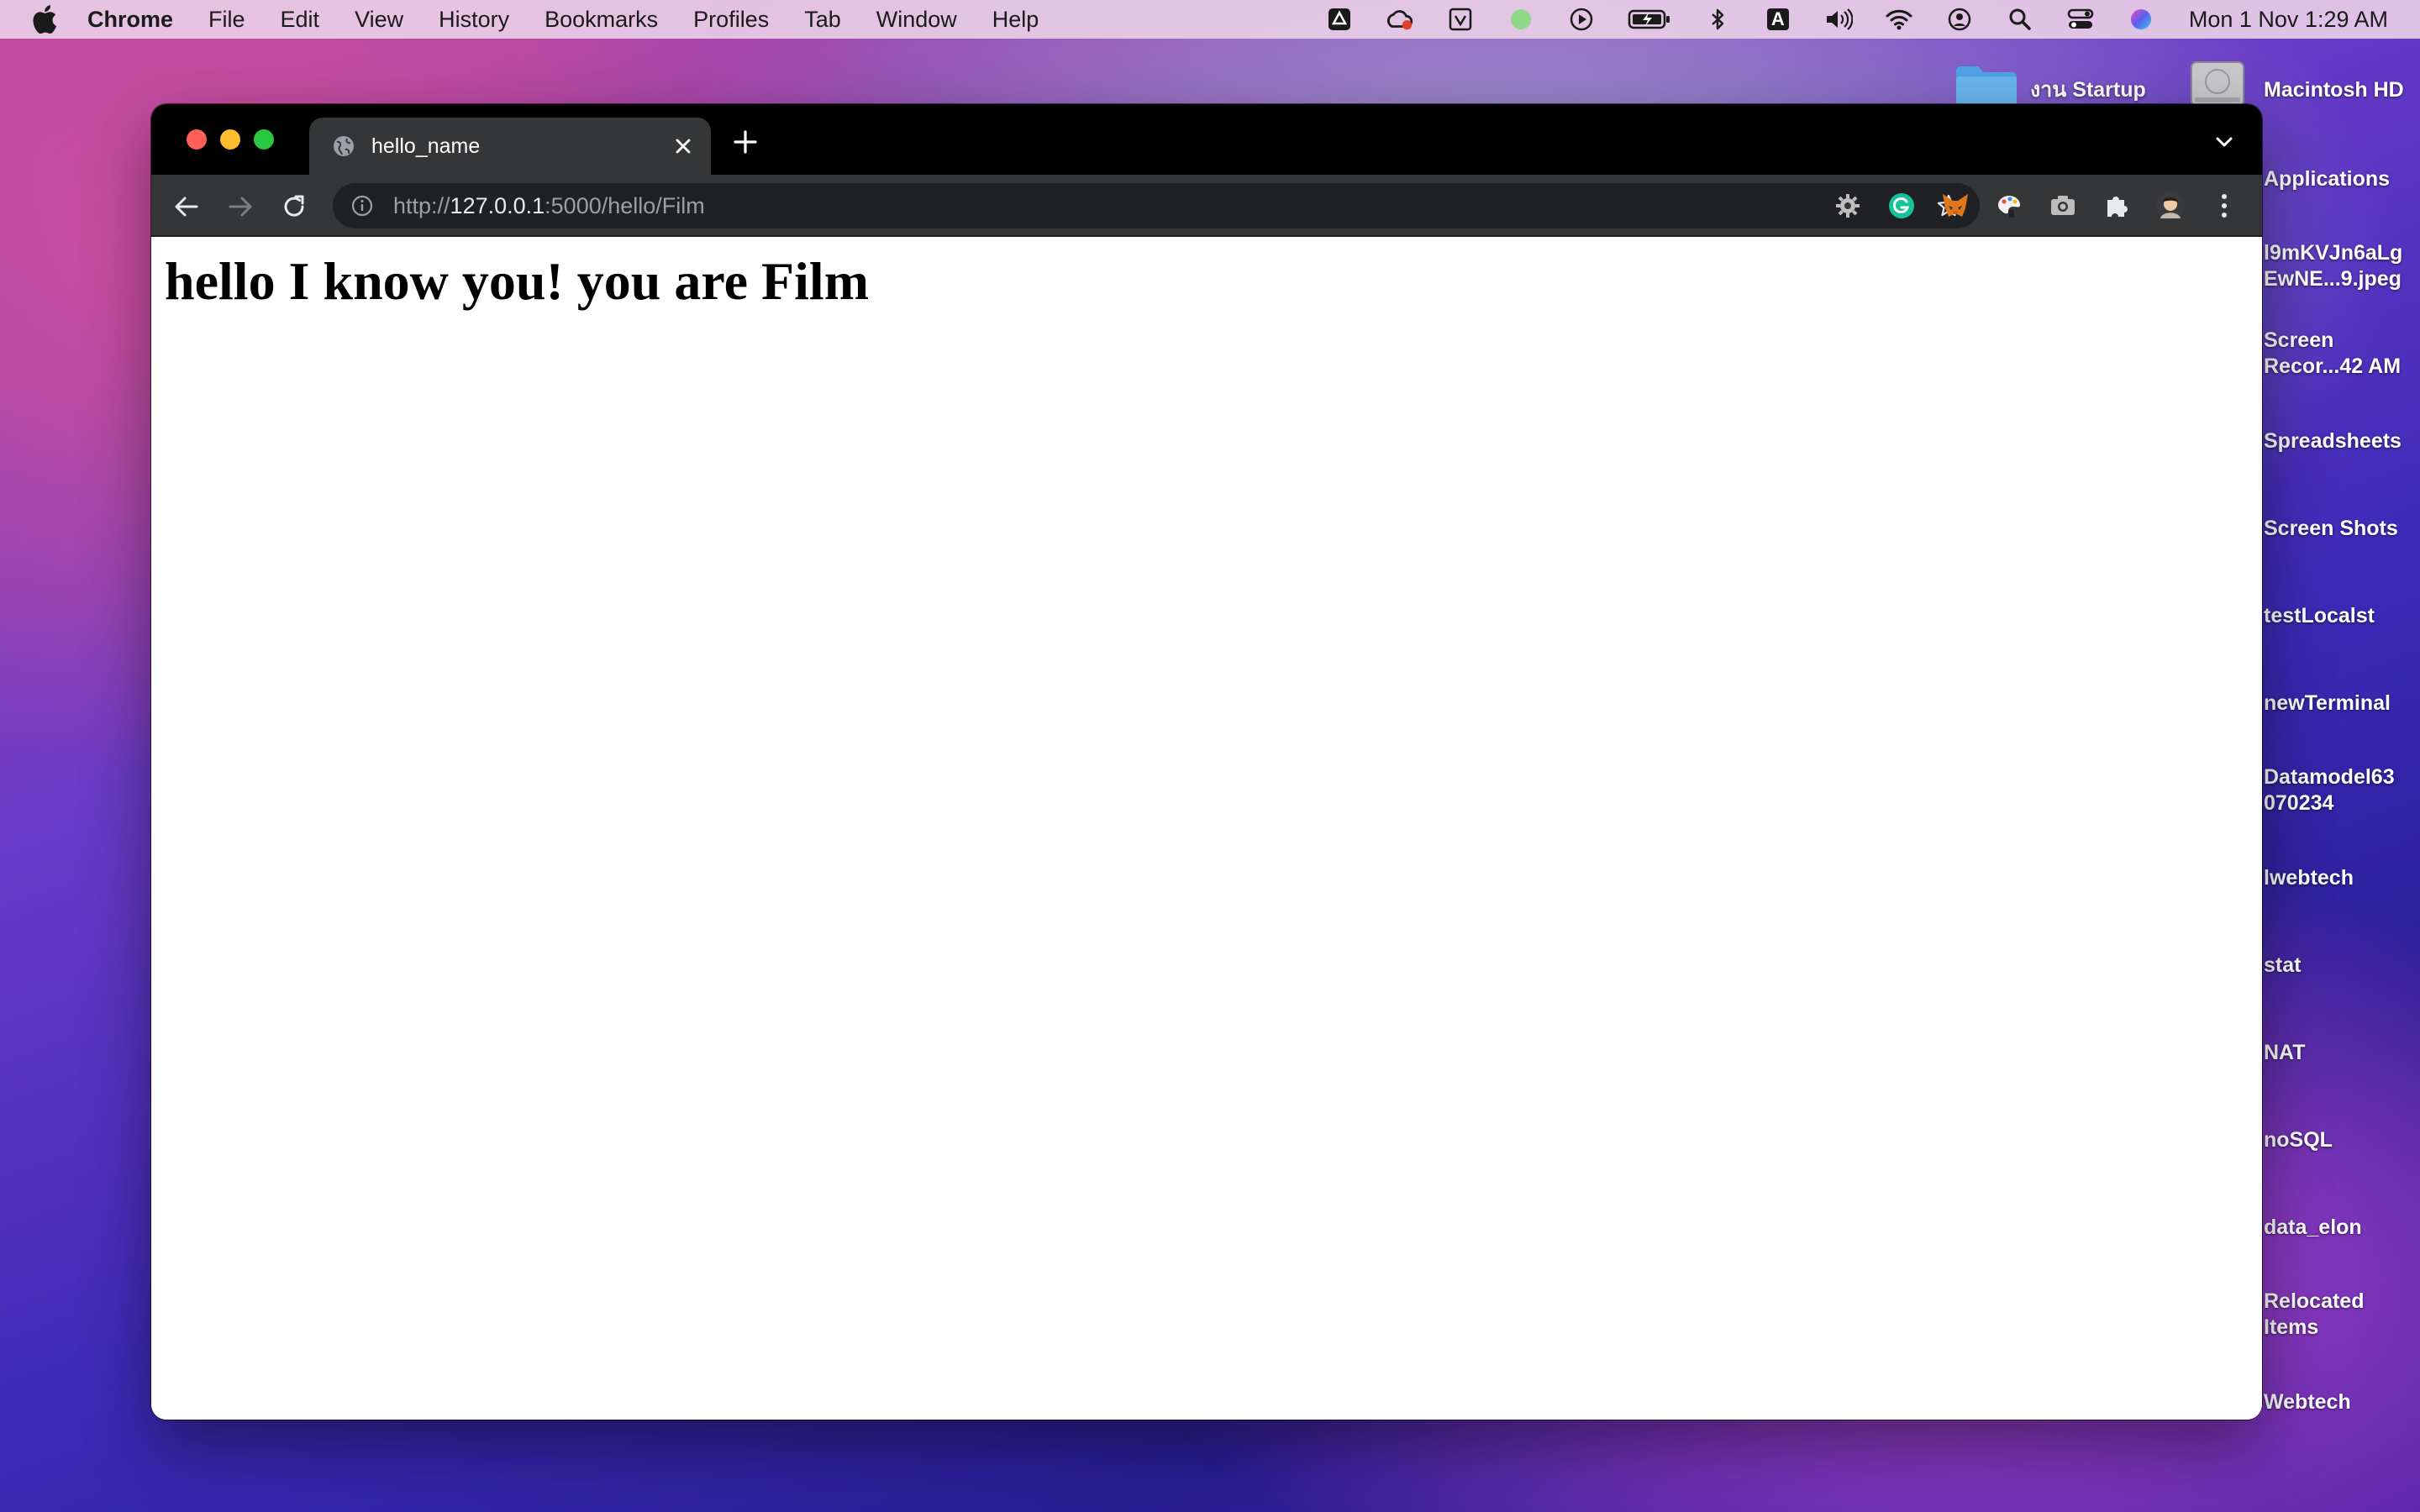 This screenshot has height=1512, width=2420. I want to click on tab-title: hello_name, so click(426, 146).